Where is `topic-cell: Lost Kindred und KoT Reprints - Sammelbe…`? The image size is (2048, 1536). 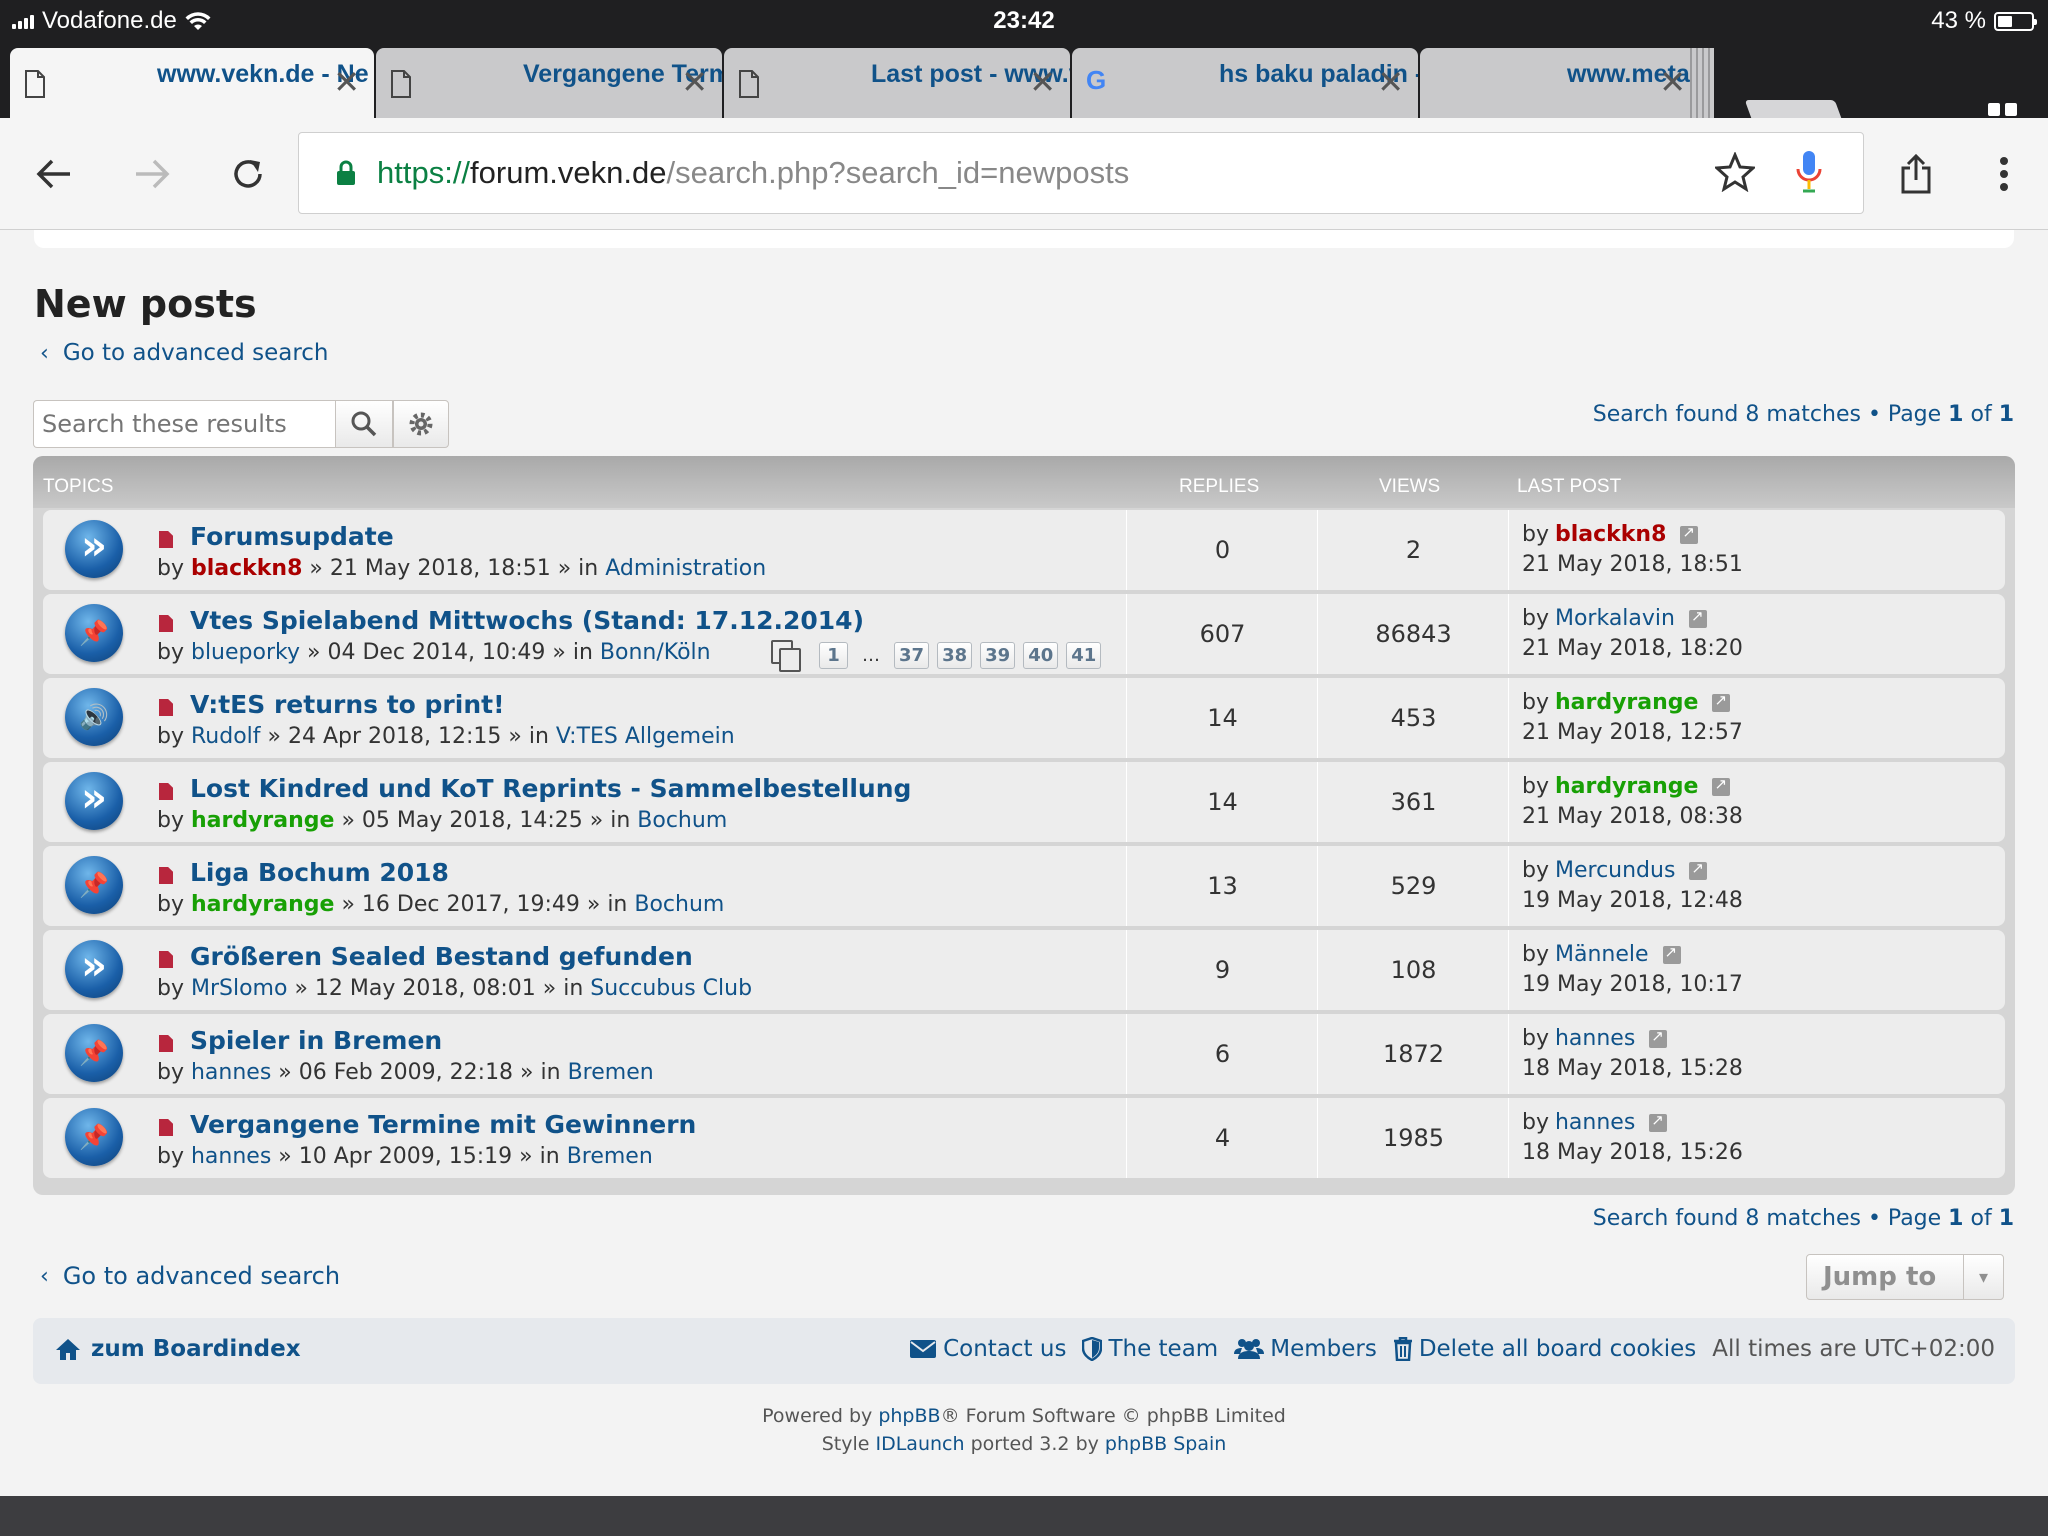
topic-cell: Lost Kindred und KoT Reprints - Sammelbe… is located at coordinates (585, 802).